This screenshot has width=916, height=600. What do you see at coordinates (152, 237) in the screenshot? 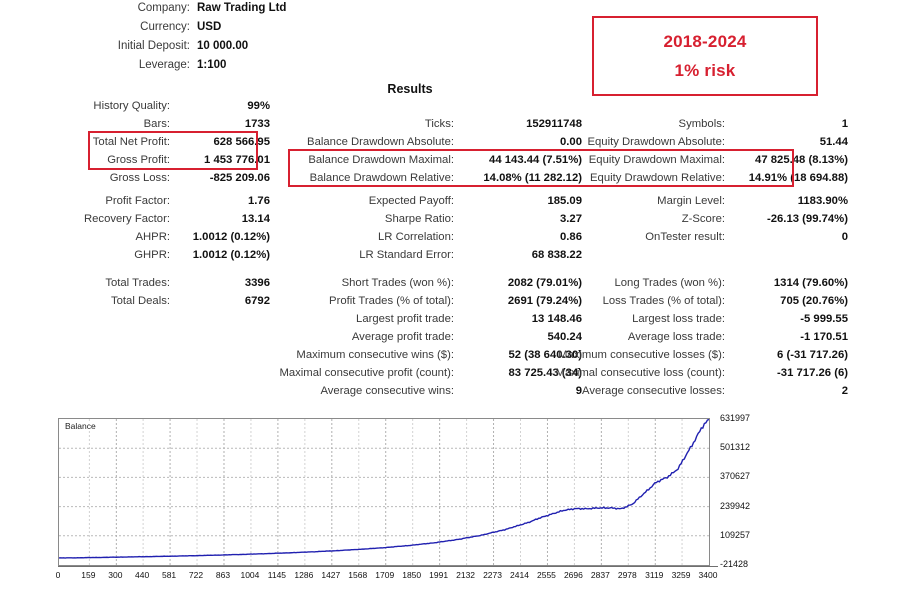
I see `stat-label: AHPR:` at bounding box center [152, 237].